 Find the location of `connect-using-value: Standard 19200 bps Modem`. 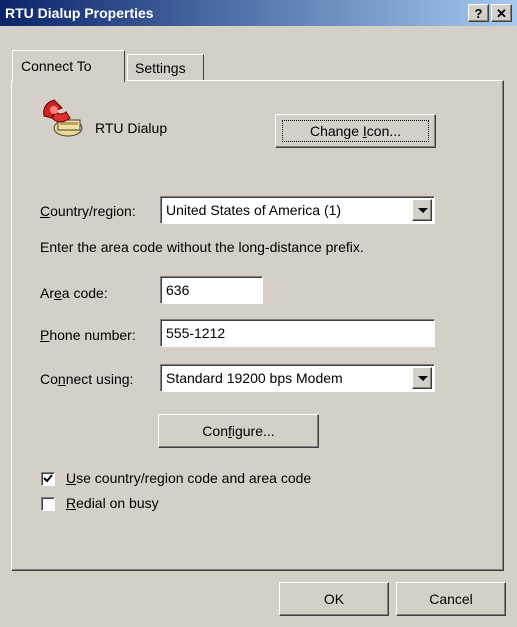

connect-using-value: Standard 19200 bps Modem is located at coordinates (254, 378).